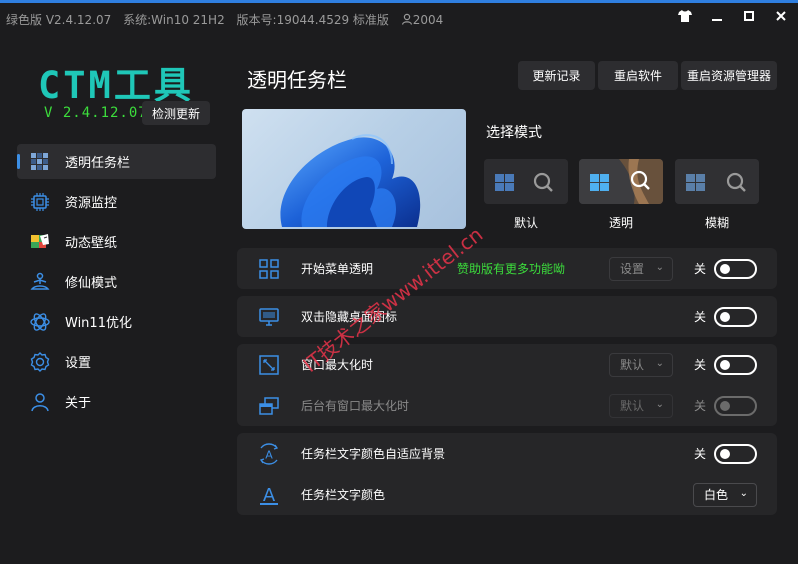  I want to click on edition-text: 绿色版 V2.4.12.07, so click(59, 20).